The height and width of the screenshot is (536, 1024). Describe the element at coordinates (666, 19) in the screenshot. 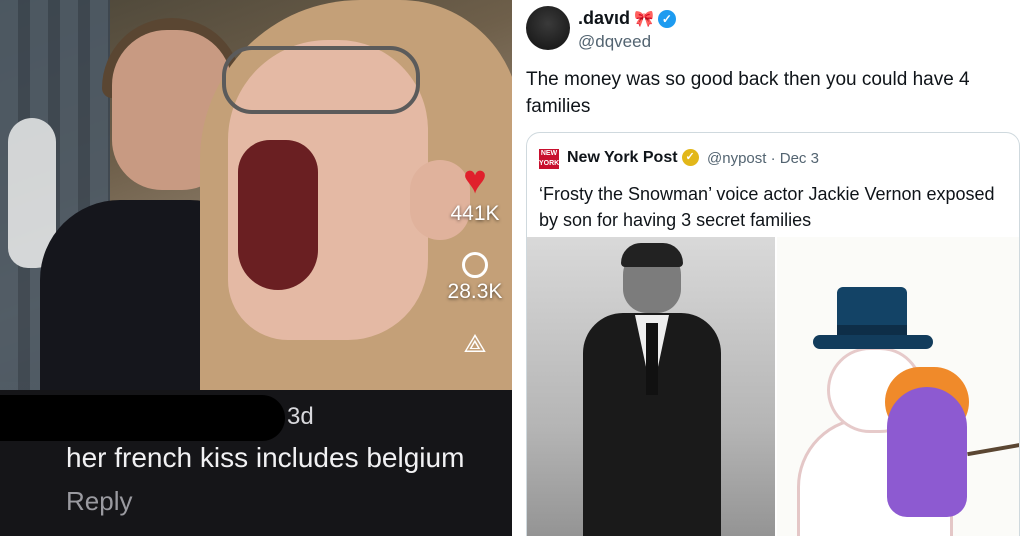

I see `verified-badge-icon: ✓` at that location.